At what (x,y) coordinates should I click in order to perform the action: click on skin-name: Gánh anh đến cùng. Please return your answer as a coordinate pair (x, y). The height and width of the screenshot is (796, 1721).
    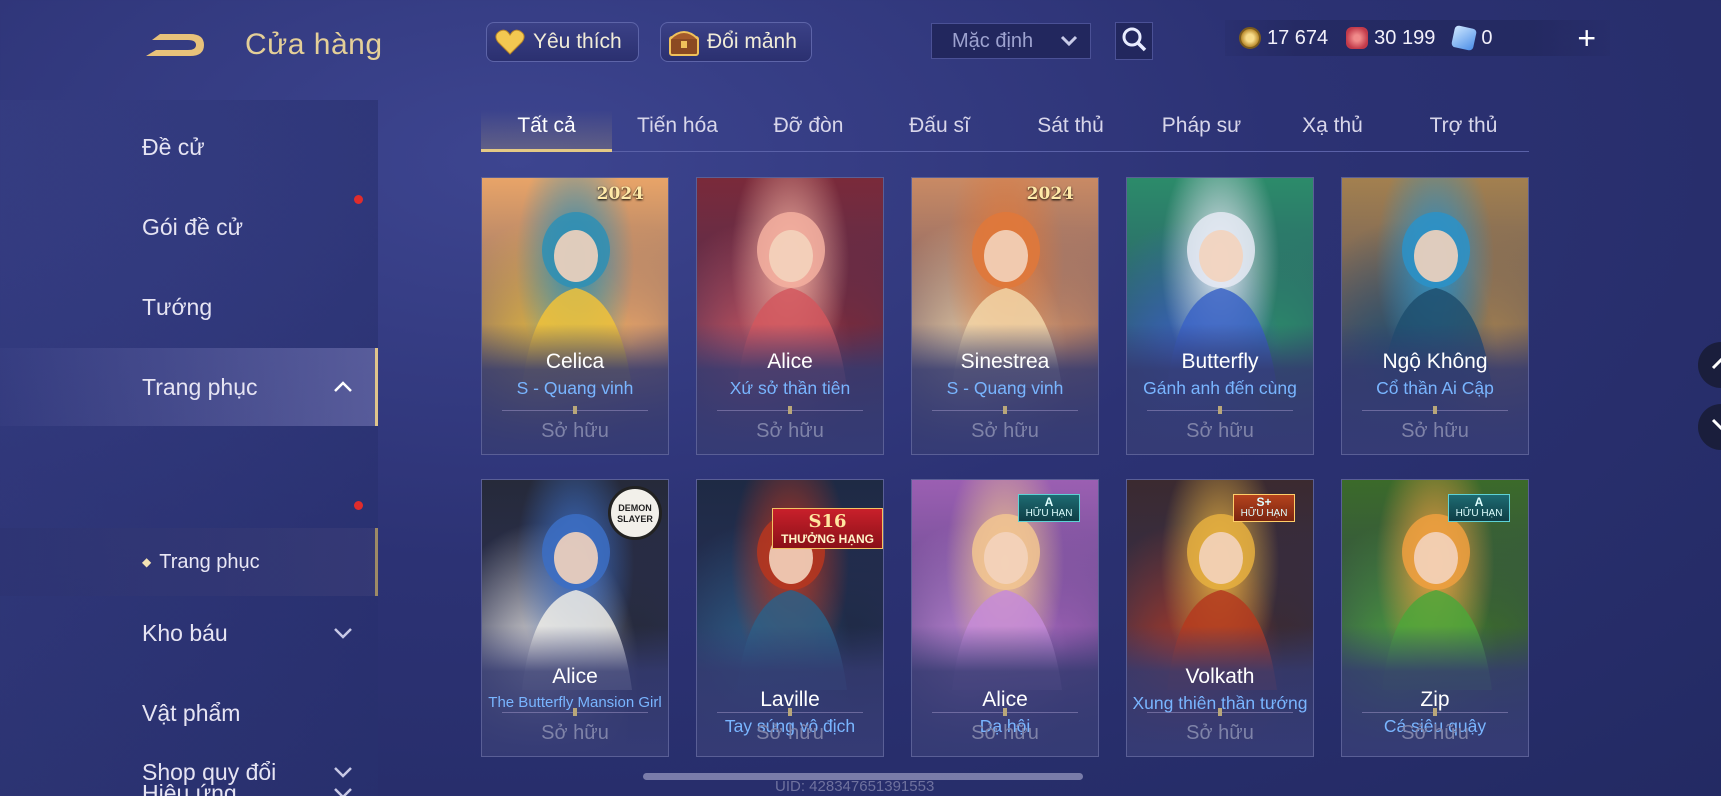
    Looking at the image, I should click on (1220, 388).